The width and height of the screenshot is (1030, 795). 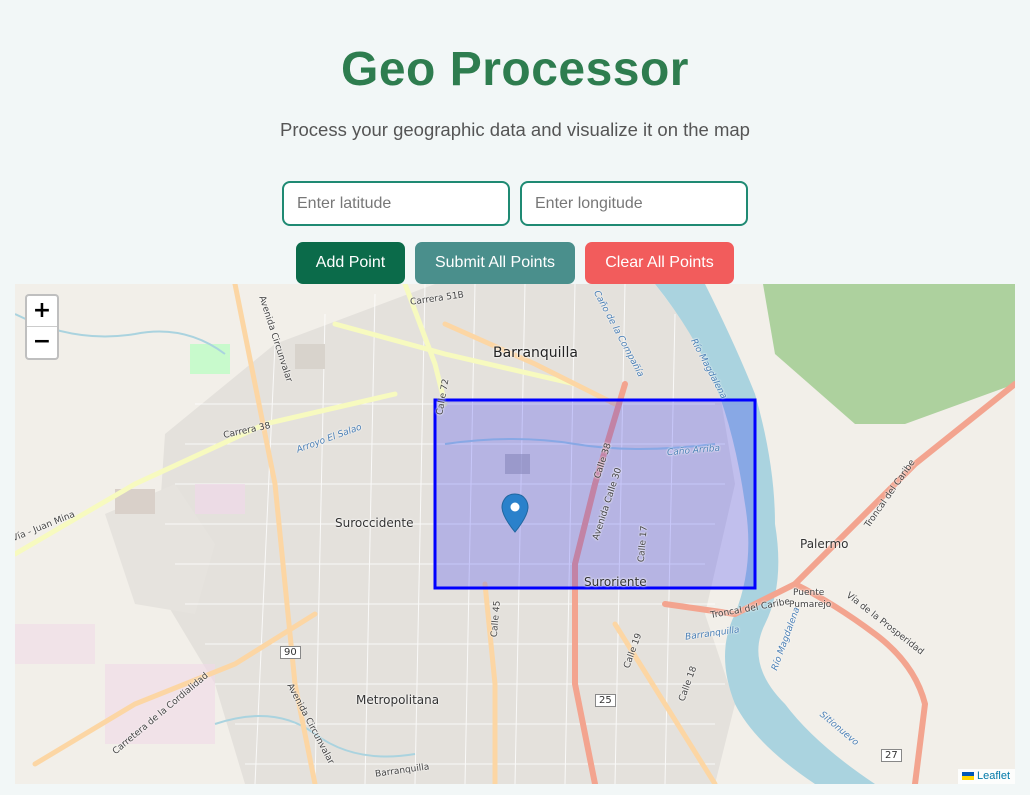 What do you see at coordinates (350, 263) in the screenshot?
I see `add-point-button: Add Point` at bounding box center [350, 263].